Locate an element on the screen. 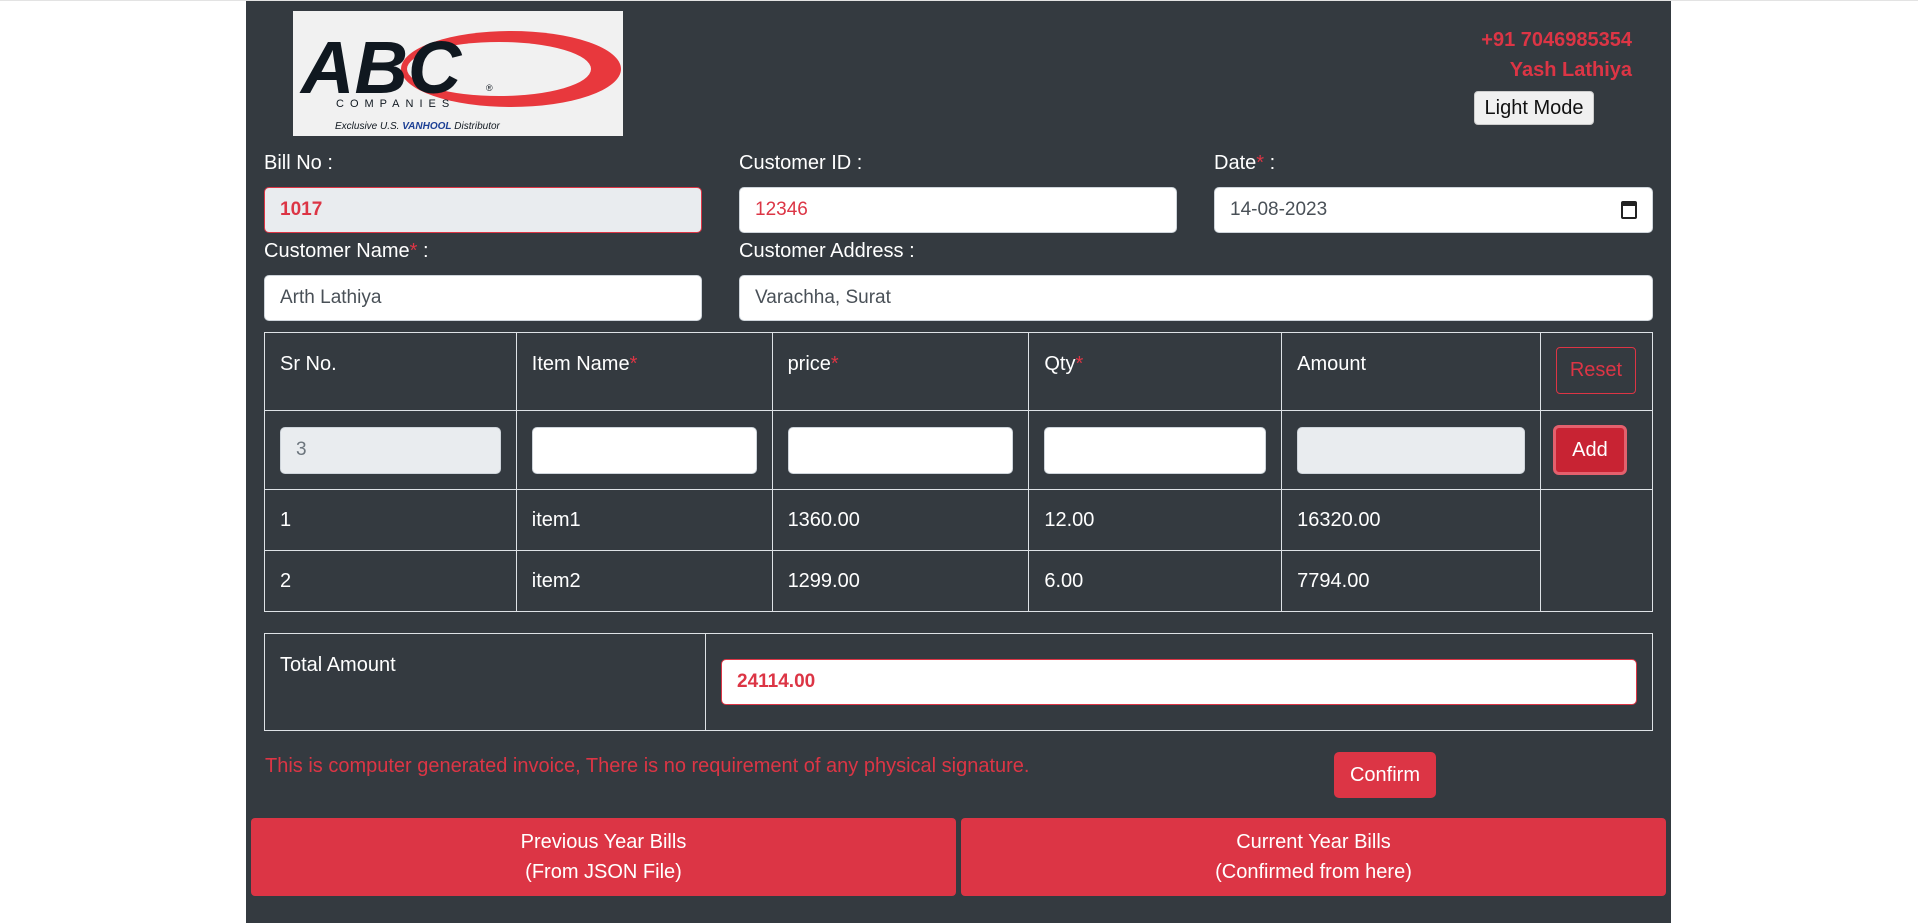  contact-phone: +91 7046985354 is located at coordinates (1556, 40).